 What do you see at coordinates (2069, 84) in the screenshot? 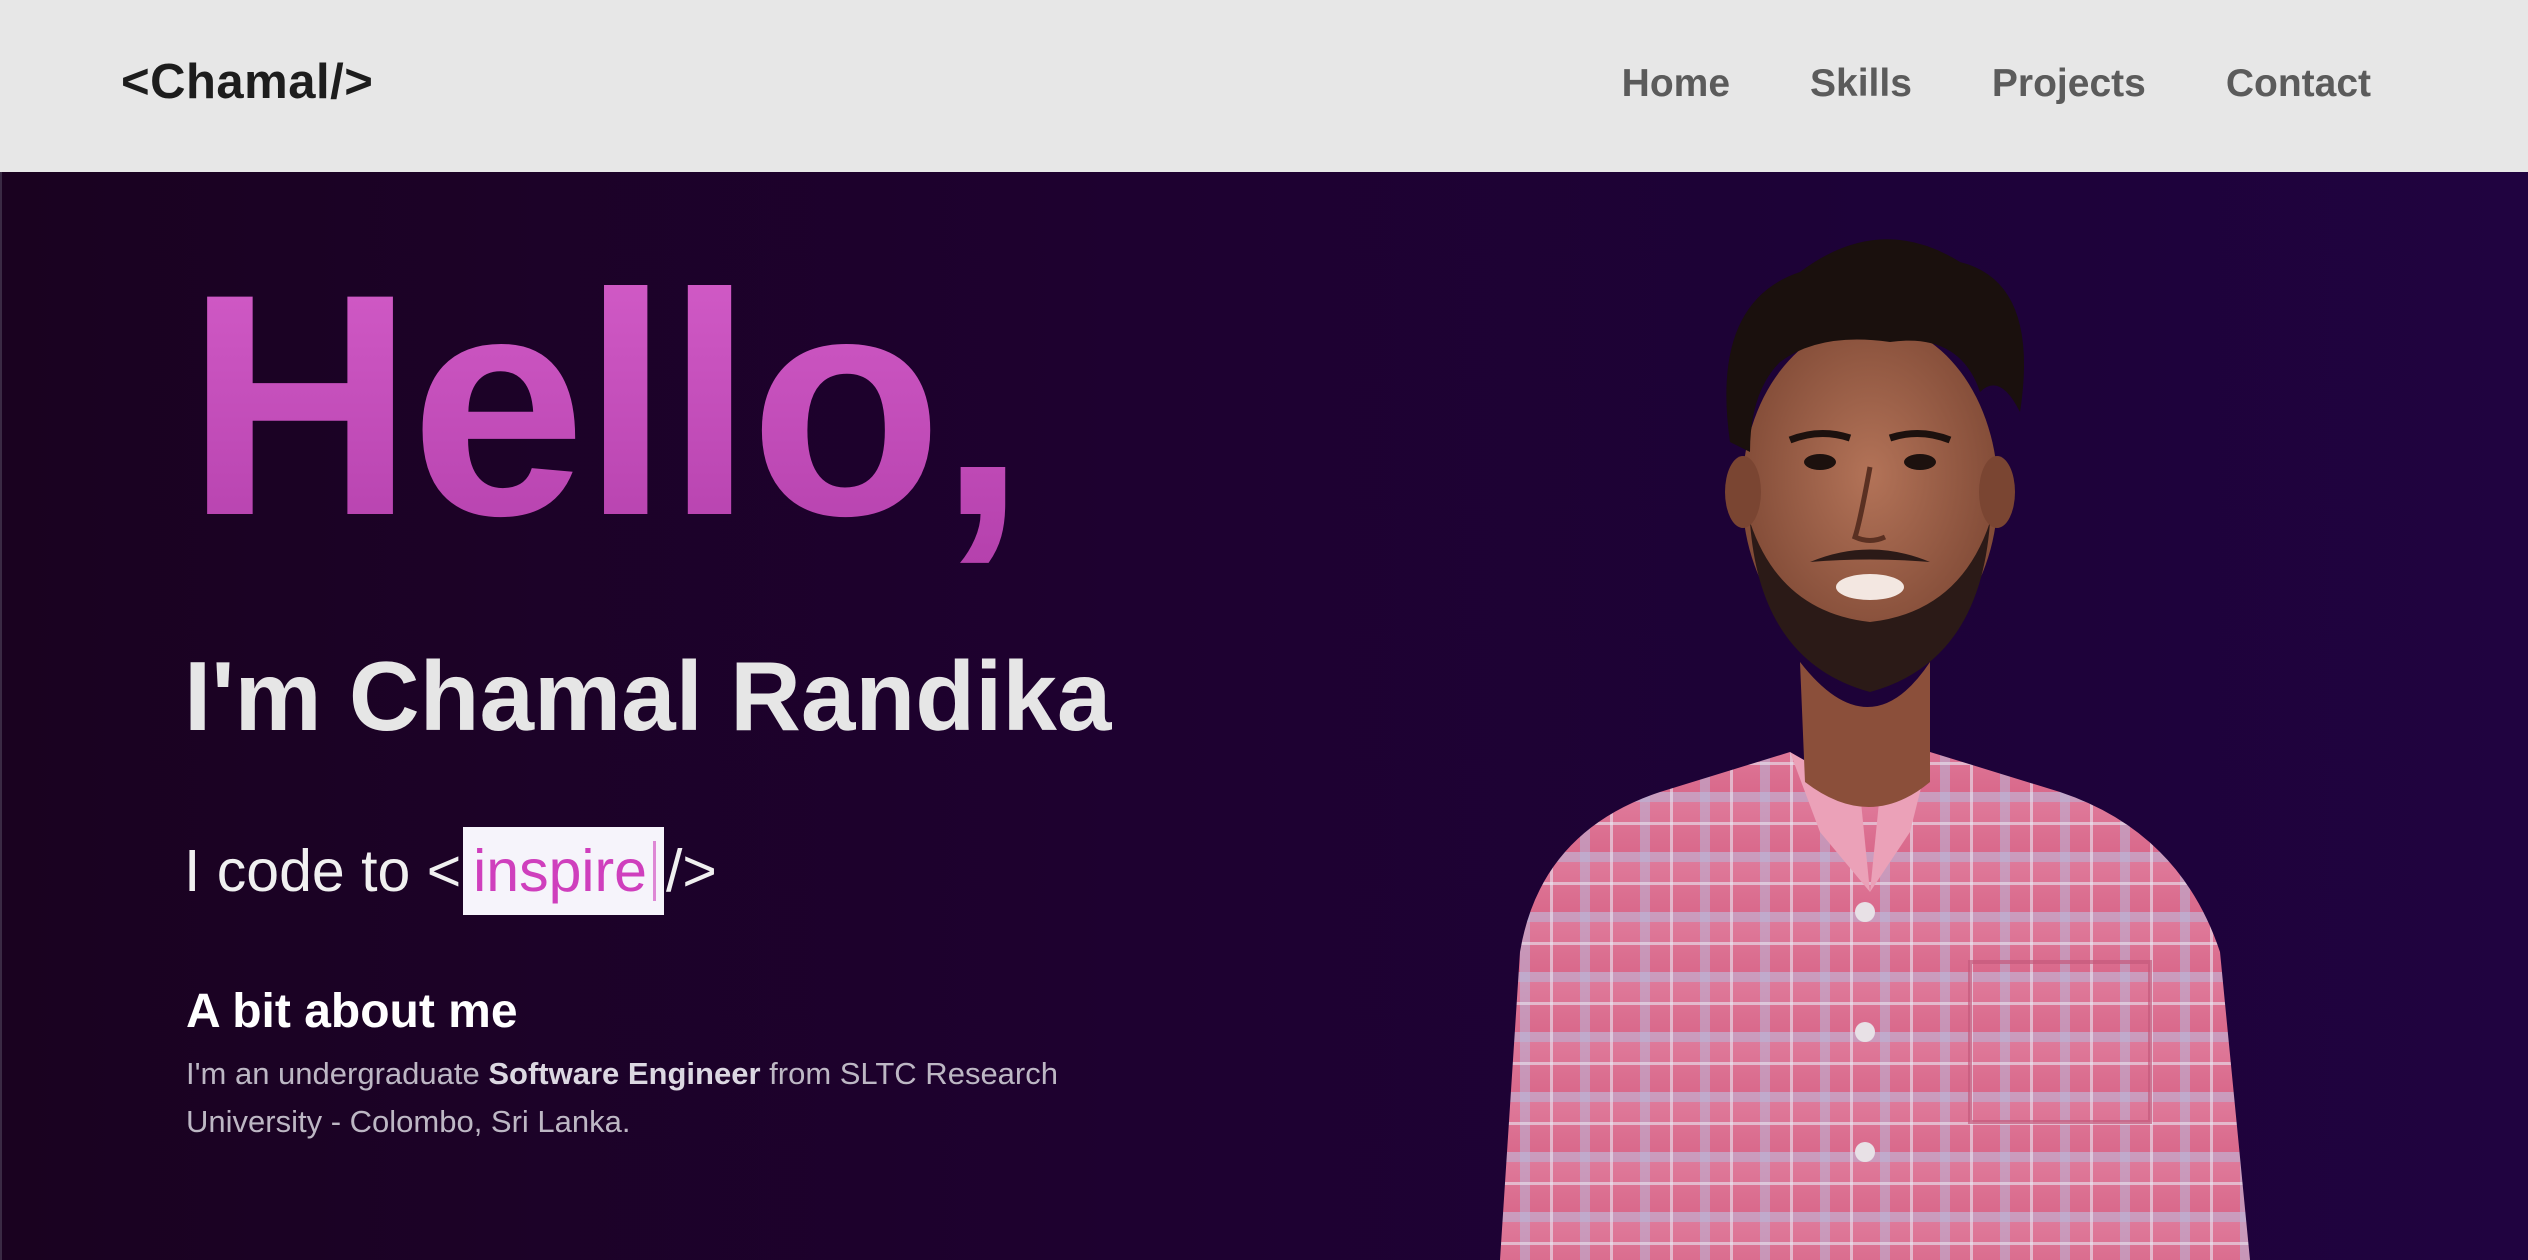
I see `nav-projects-link: Projects` at bounding box center [2069, 84].